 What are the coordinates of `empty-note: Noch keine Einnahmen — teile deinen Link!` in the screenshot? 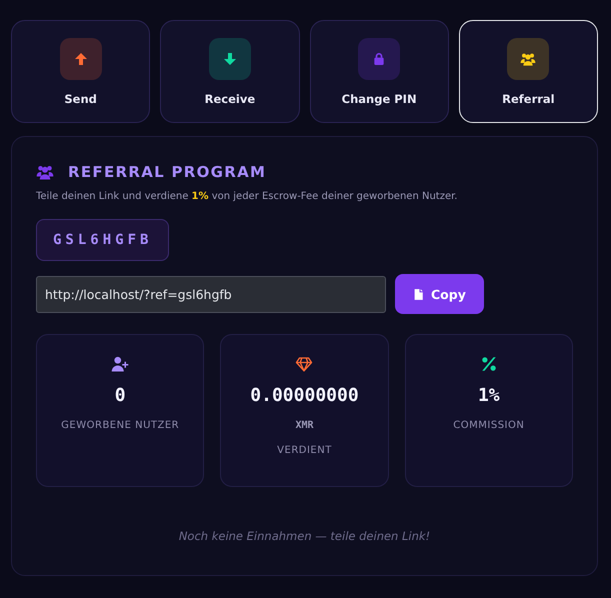 It's located at (305, 536).